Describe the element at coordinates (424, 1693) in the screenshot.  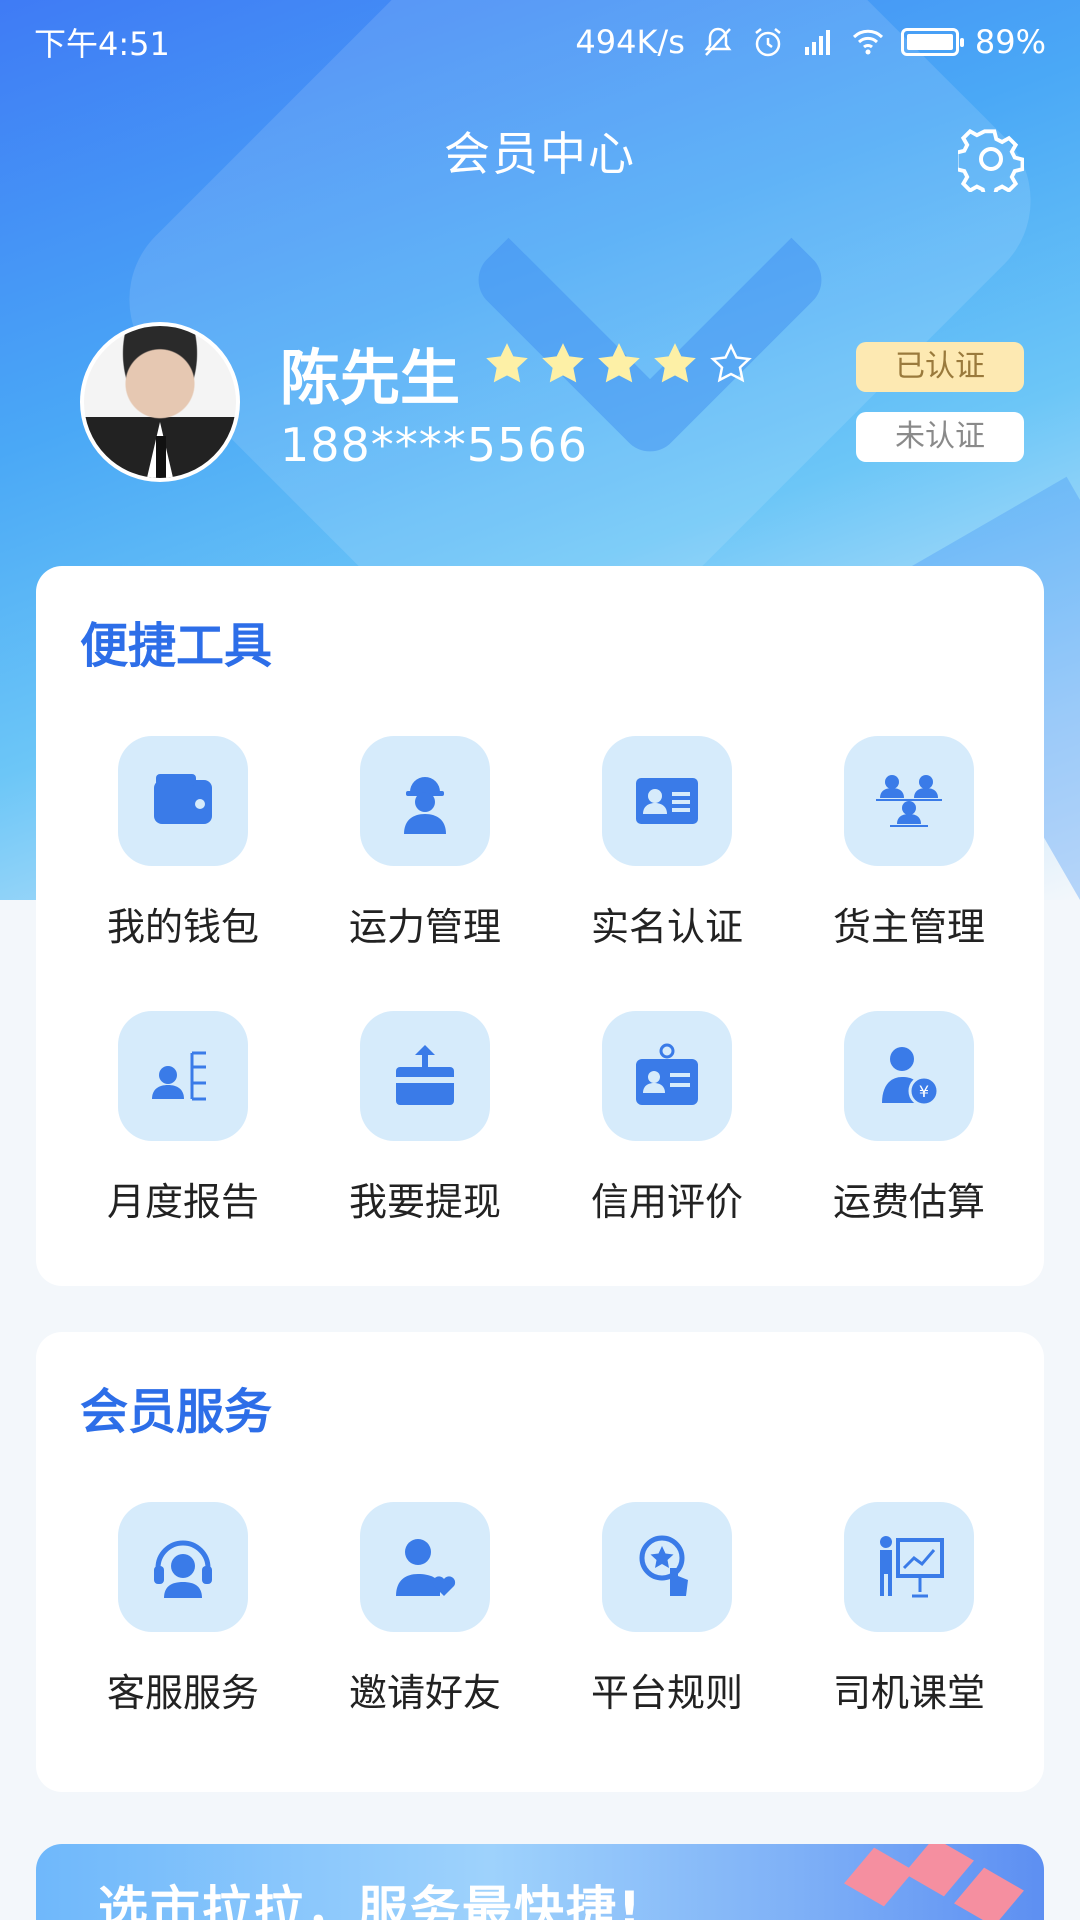
I see `services-item-label: 邀请好友` at that location.